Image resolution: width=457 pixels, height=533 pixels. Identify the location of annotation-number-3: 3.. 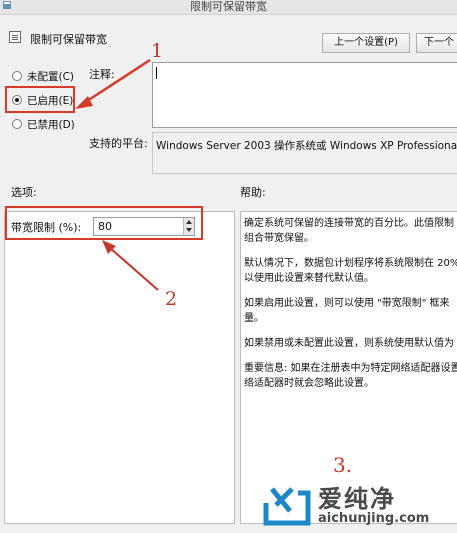
(343, 465).